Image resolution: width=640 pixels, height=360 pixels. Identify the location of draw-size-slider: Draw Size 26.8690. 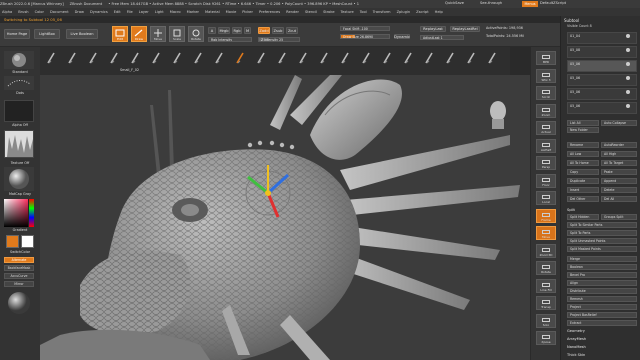
(365, 36).